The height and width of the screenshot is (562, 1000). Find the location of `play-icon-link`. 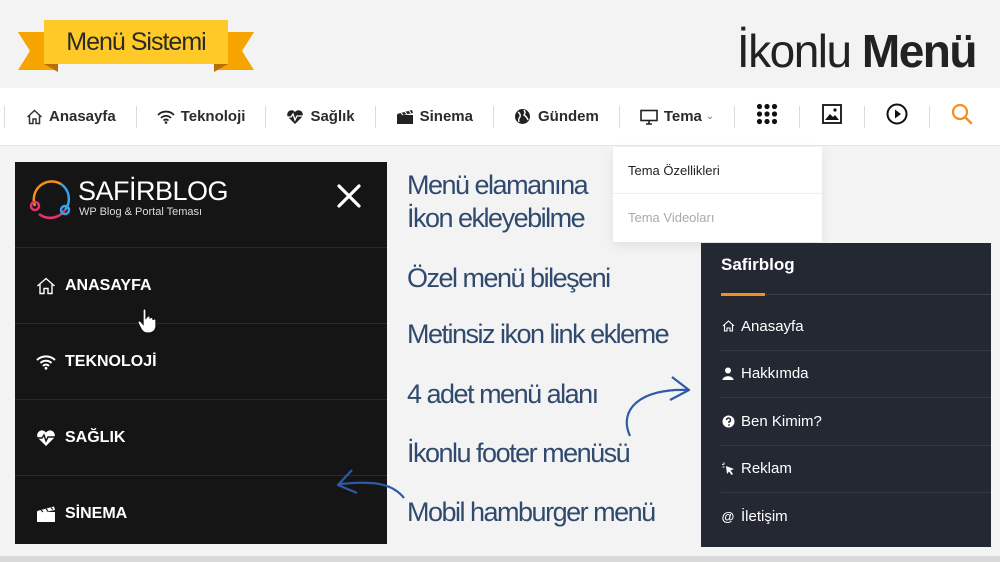

play-icon-link is located at coordinates (897, 117).